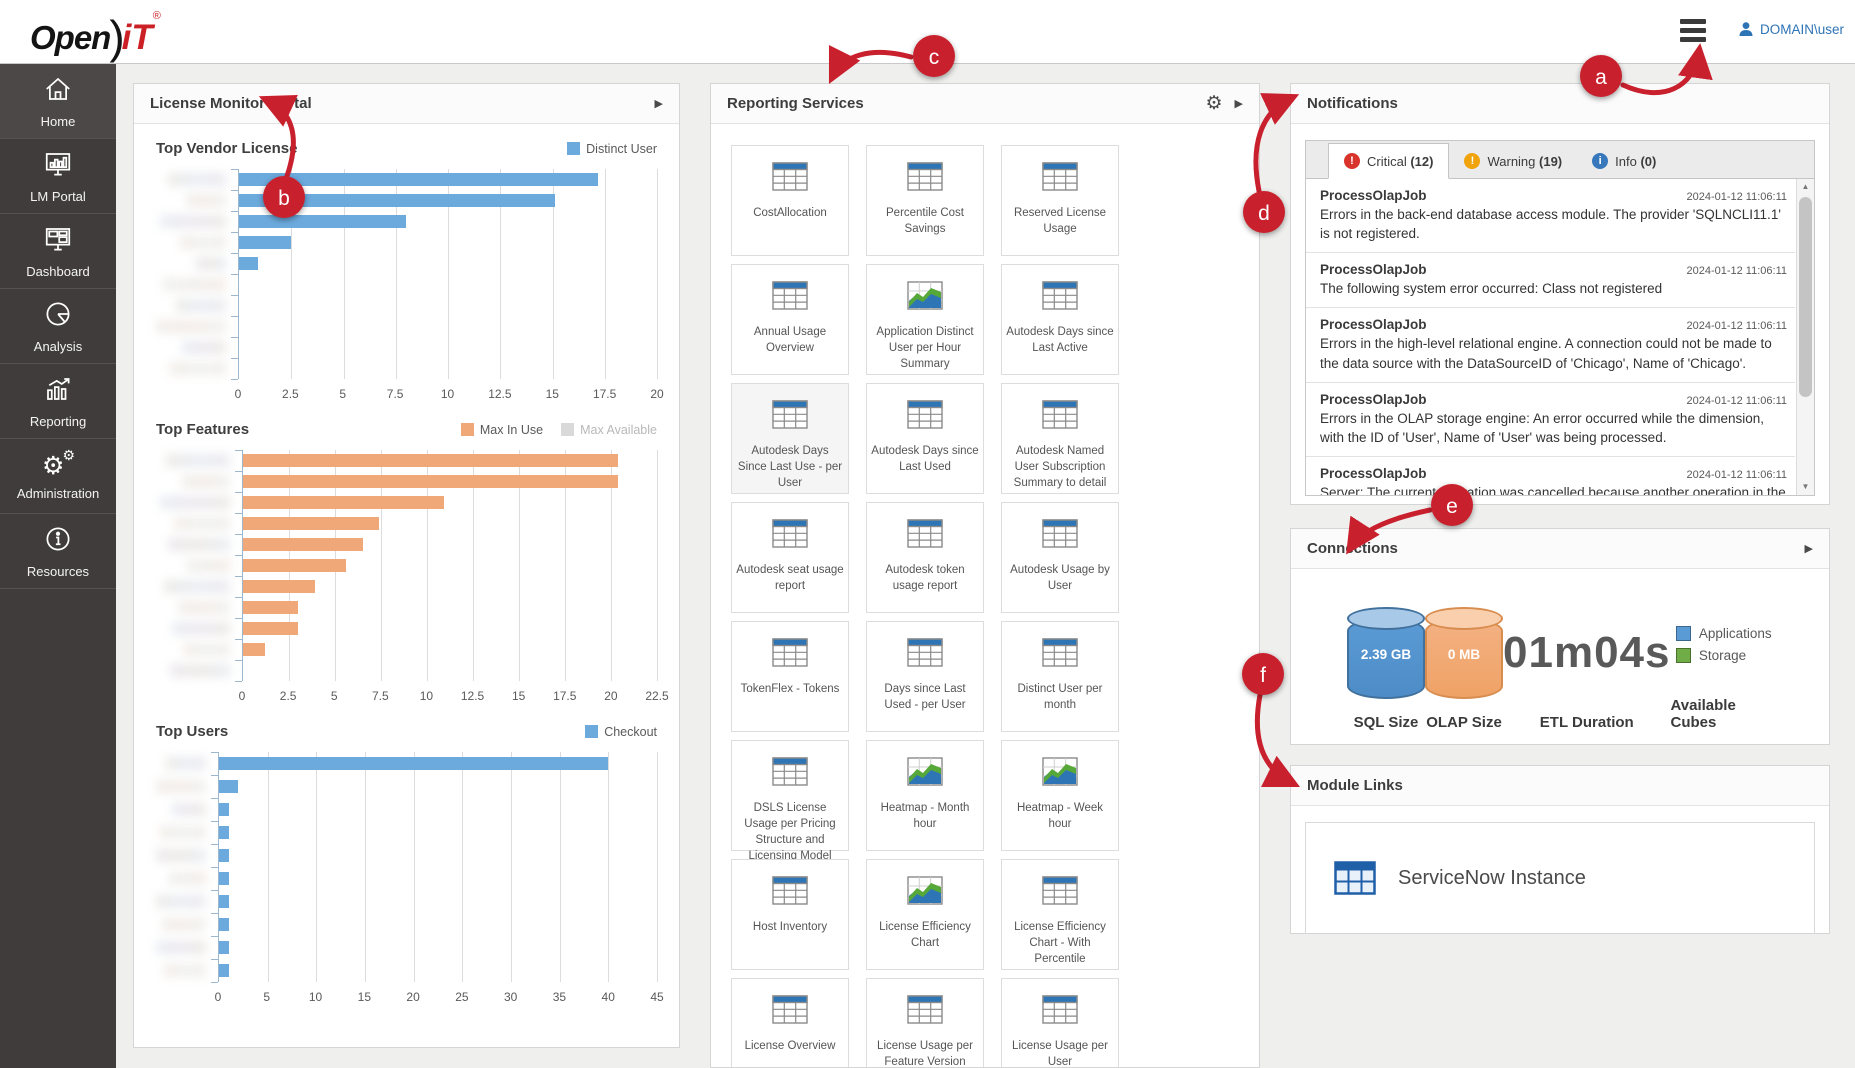 This screenshot has height=1068, width=1855. I want to click on scroll-down-icon: ▼, so click(1805, 487).